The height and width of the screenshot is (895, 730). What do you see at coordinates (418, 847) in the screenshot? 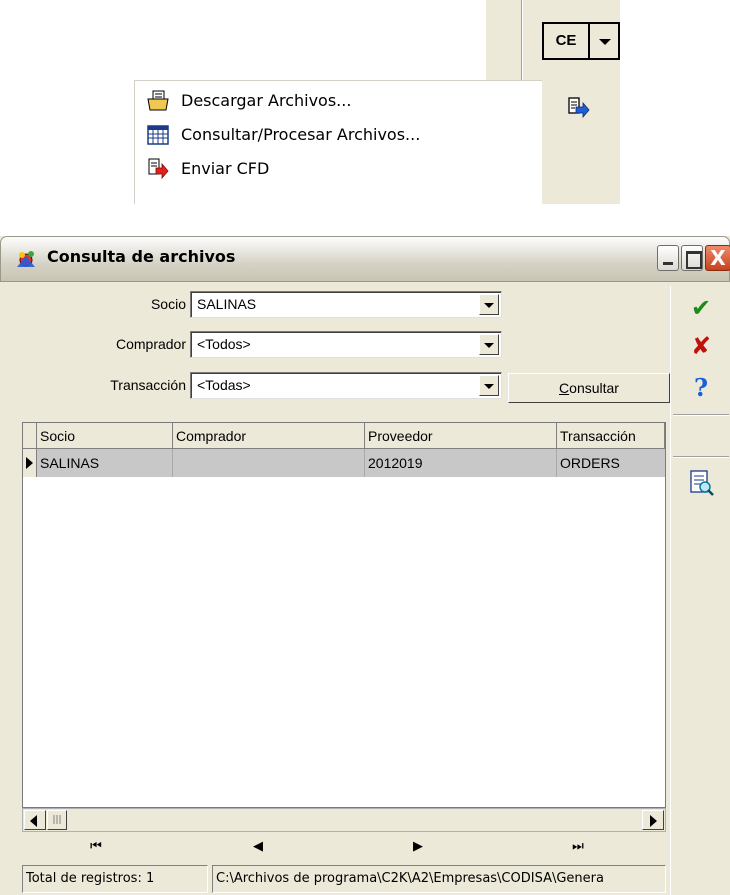
I see `next-record-icon: ▶` at bounding box center [418, 847].